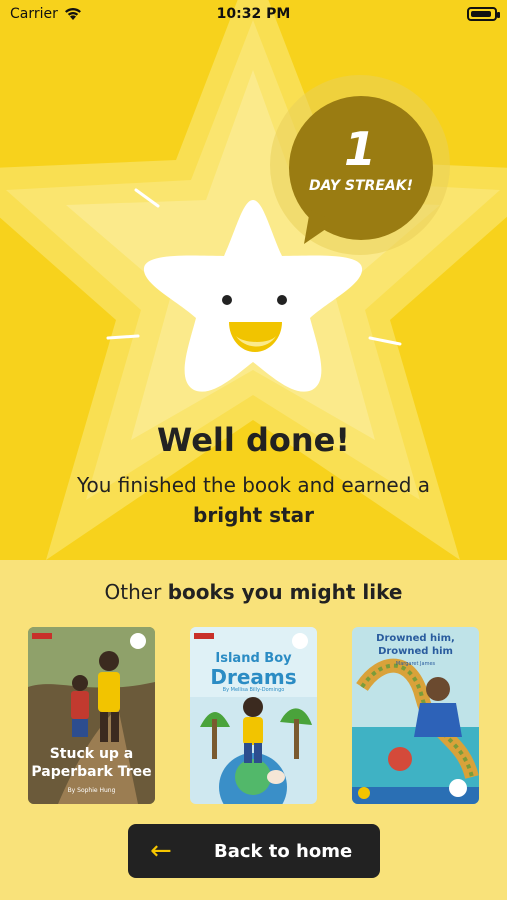 The width and height of the screenshot is (507, 900). What do you see at coordinates (415, 638) in the screenshot?
I see `book-title-3-line1: Drowned him,` at bounding box center [415, 638].